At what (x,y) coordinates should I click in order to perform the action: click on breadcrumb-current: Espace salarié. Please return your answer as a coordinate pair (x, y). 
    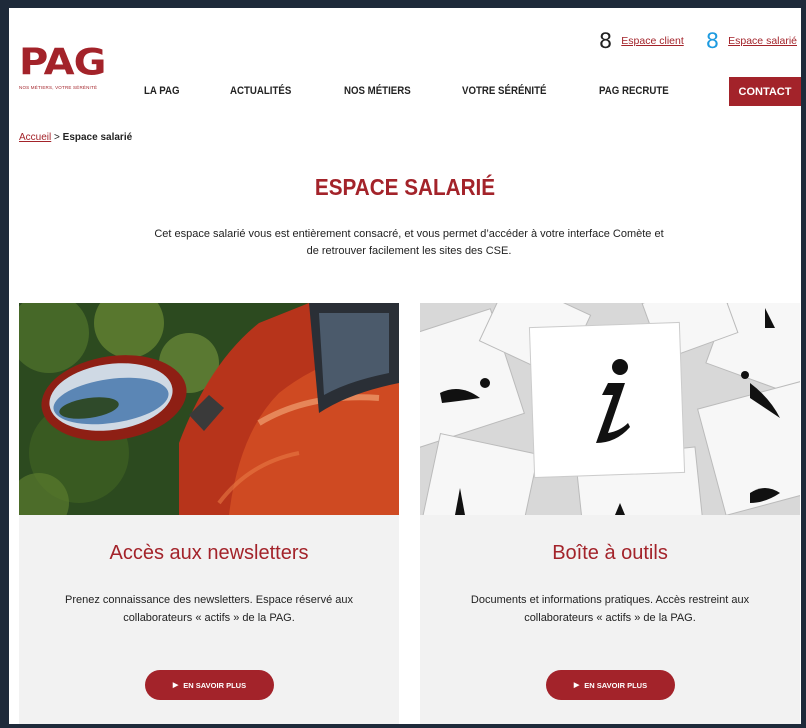
    Looking at the image, I should click on (97, 137).